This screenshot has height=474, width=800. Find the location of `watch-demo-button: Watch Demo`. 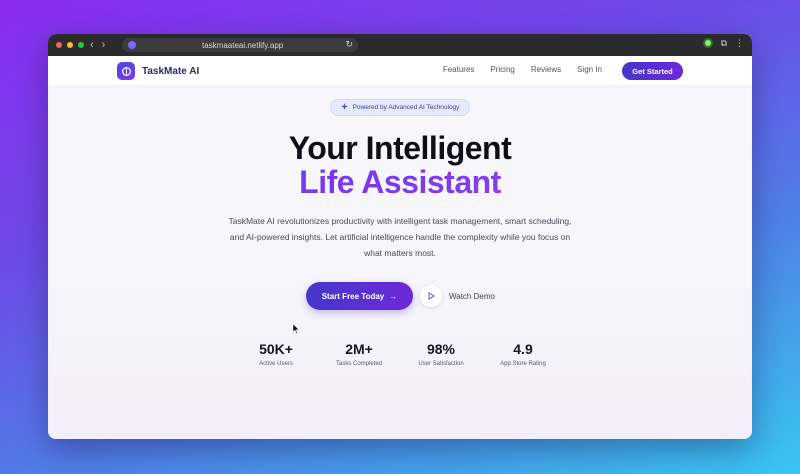

watch-demo-button: Watch Demo is located at coordinates (457, 296).